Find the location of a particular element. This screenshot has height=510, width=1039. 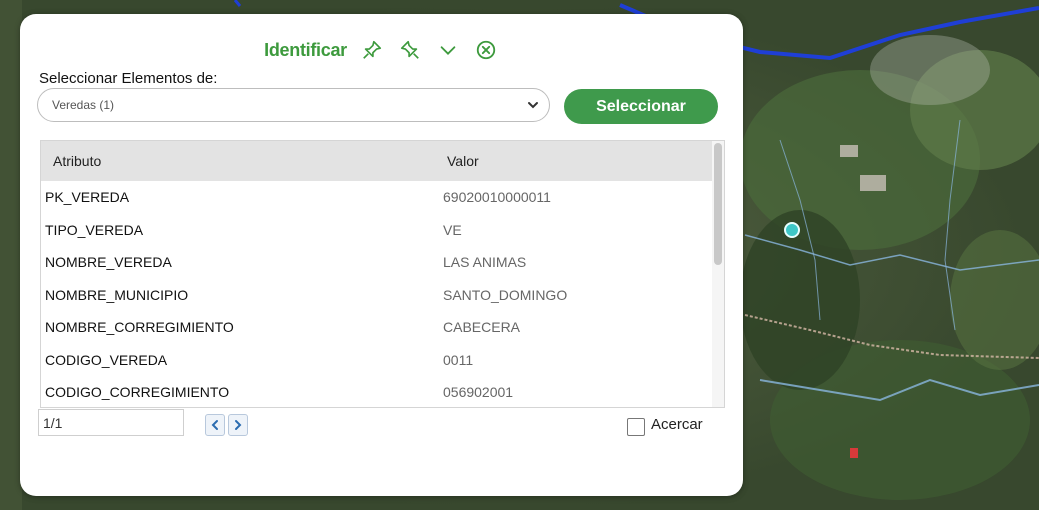

layer-select-value: Veredas (1) is located at coordinates (83, 105).